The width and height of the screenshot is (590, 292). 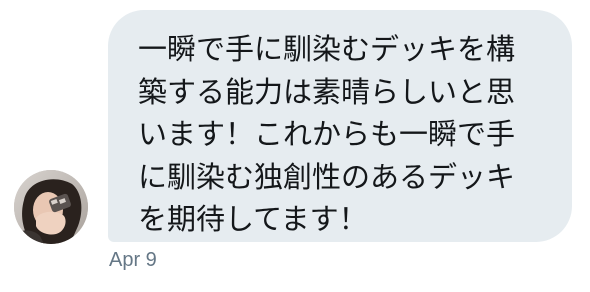 I want to click on sender-avatar, so click(x=51, y=207).